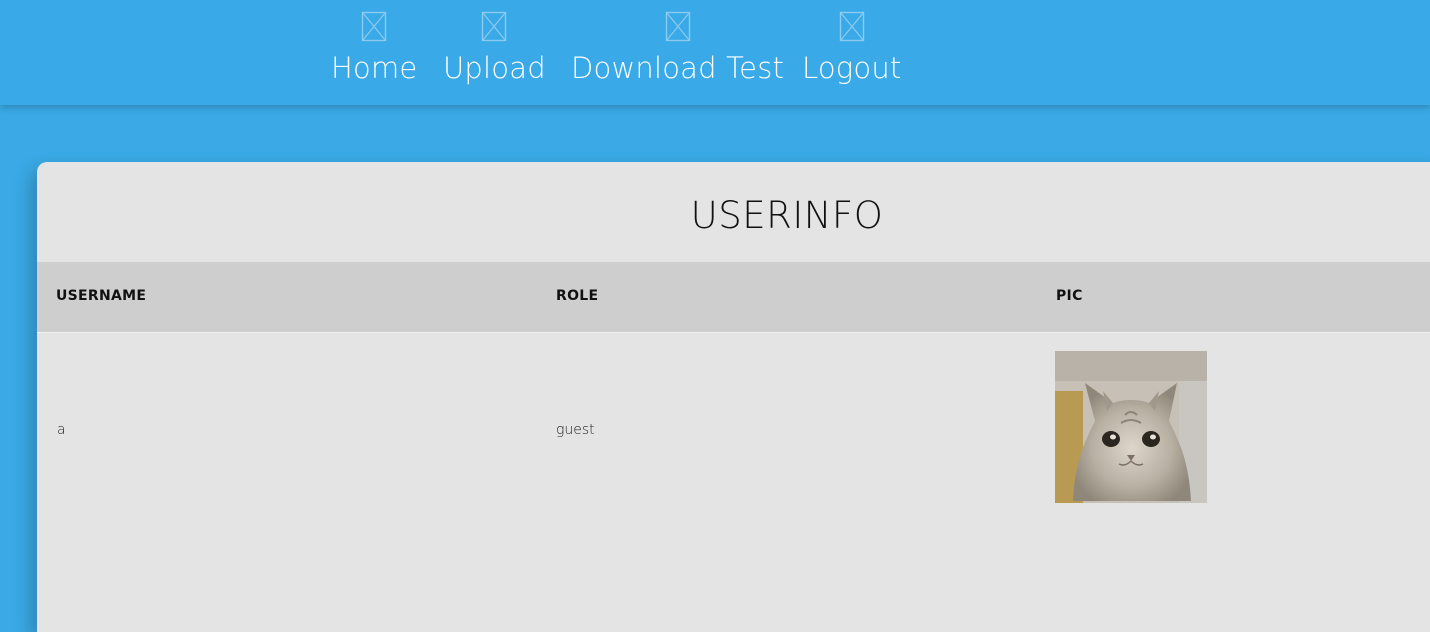 The height and width of the screenshot is (632, 1430). What do you see at coordinates (1069, 296) in the screenshot?
I see `column-header-pic: PIC` at bounding box center [1069, 296].